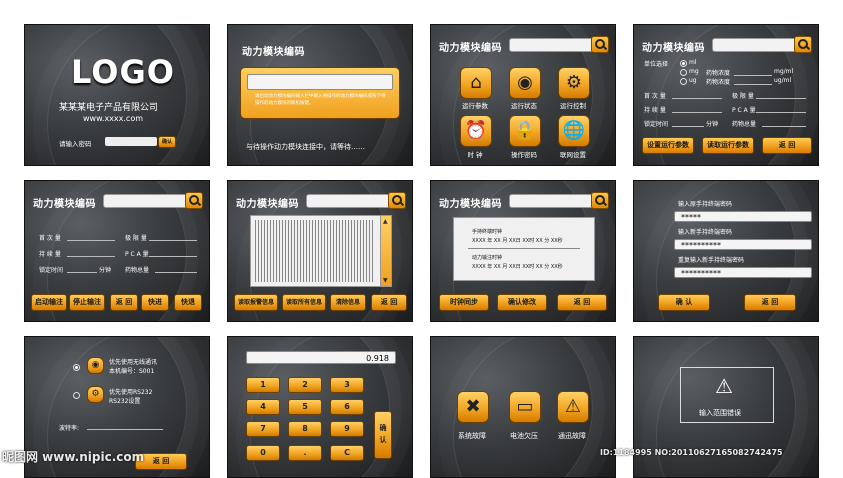  Describe the element at coordinates (256, 302) in the screenshot. I see `read-alarm-button: 读取报警信息` at that location.